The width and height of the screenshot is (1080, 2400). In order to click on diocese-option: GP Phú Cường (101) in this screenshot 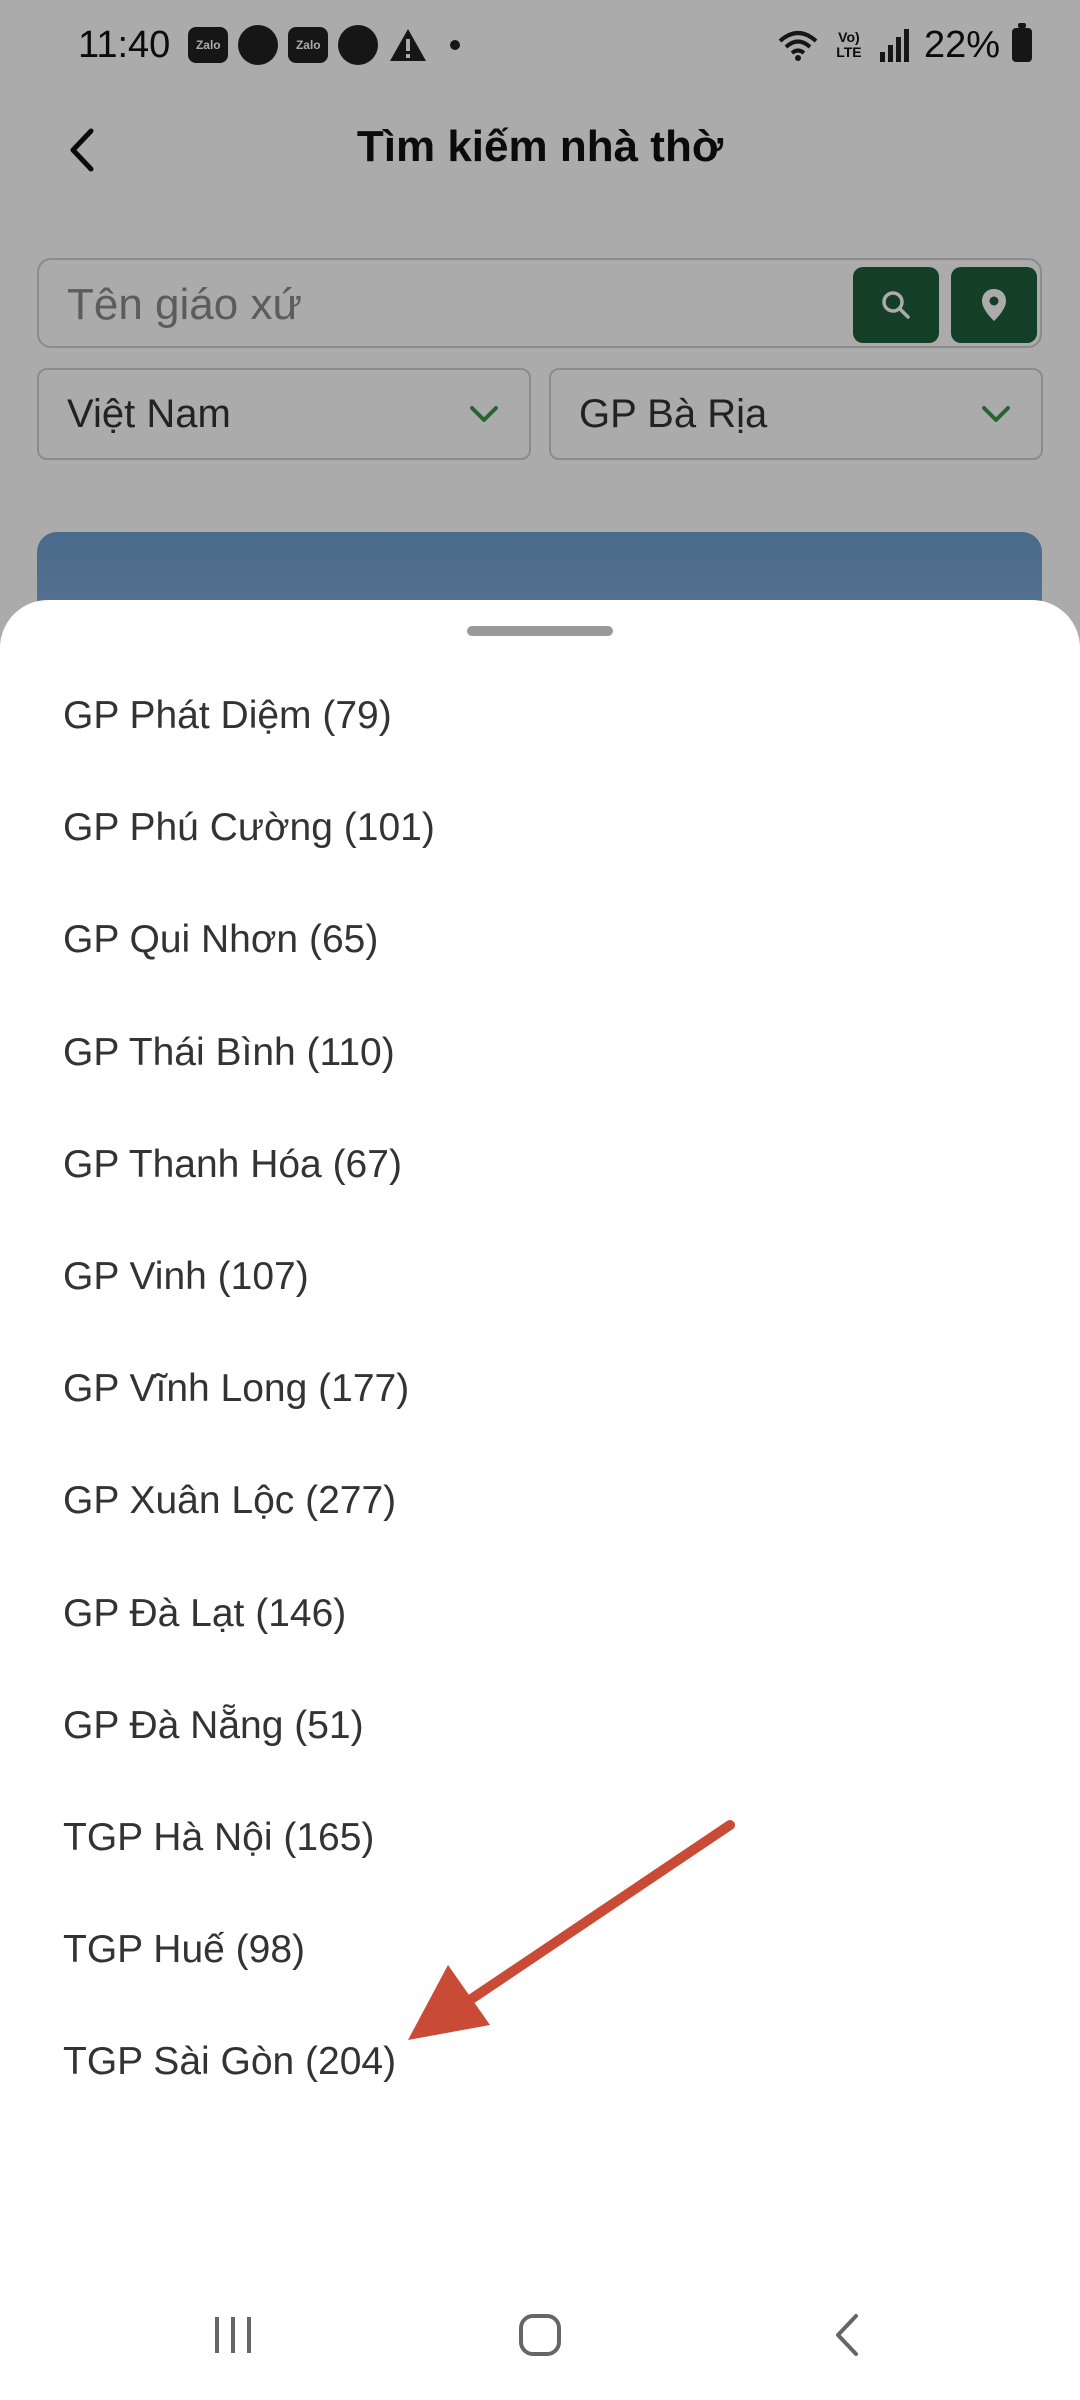, I will do `click(540, 828)`.